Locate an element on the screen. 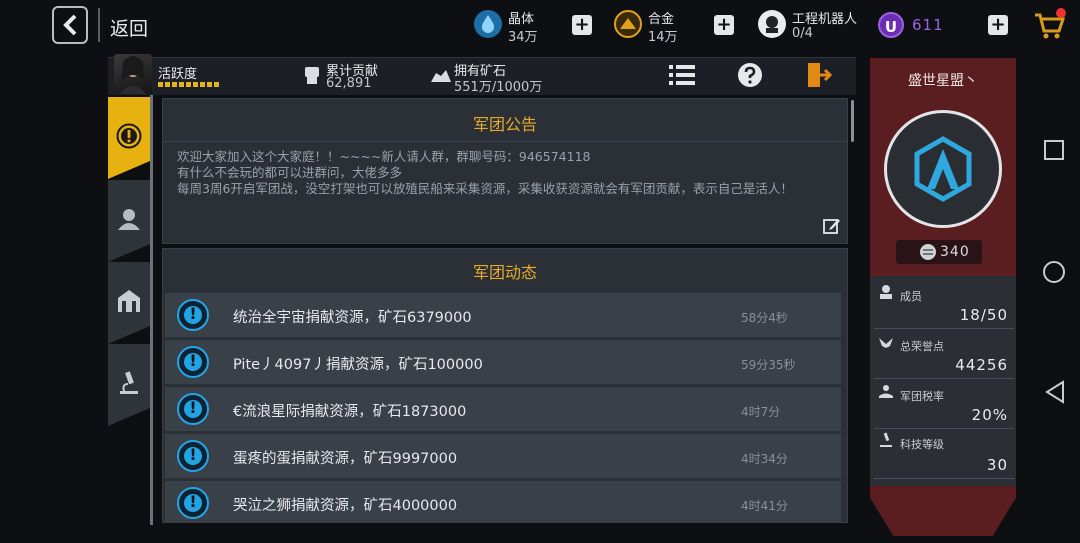 The height and width of the screenshot is (543, 1080). contribution-value: 62,891 is located at coordinates (349, 83).